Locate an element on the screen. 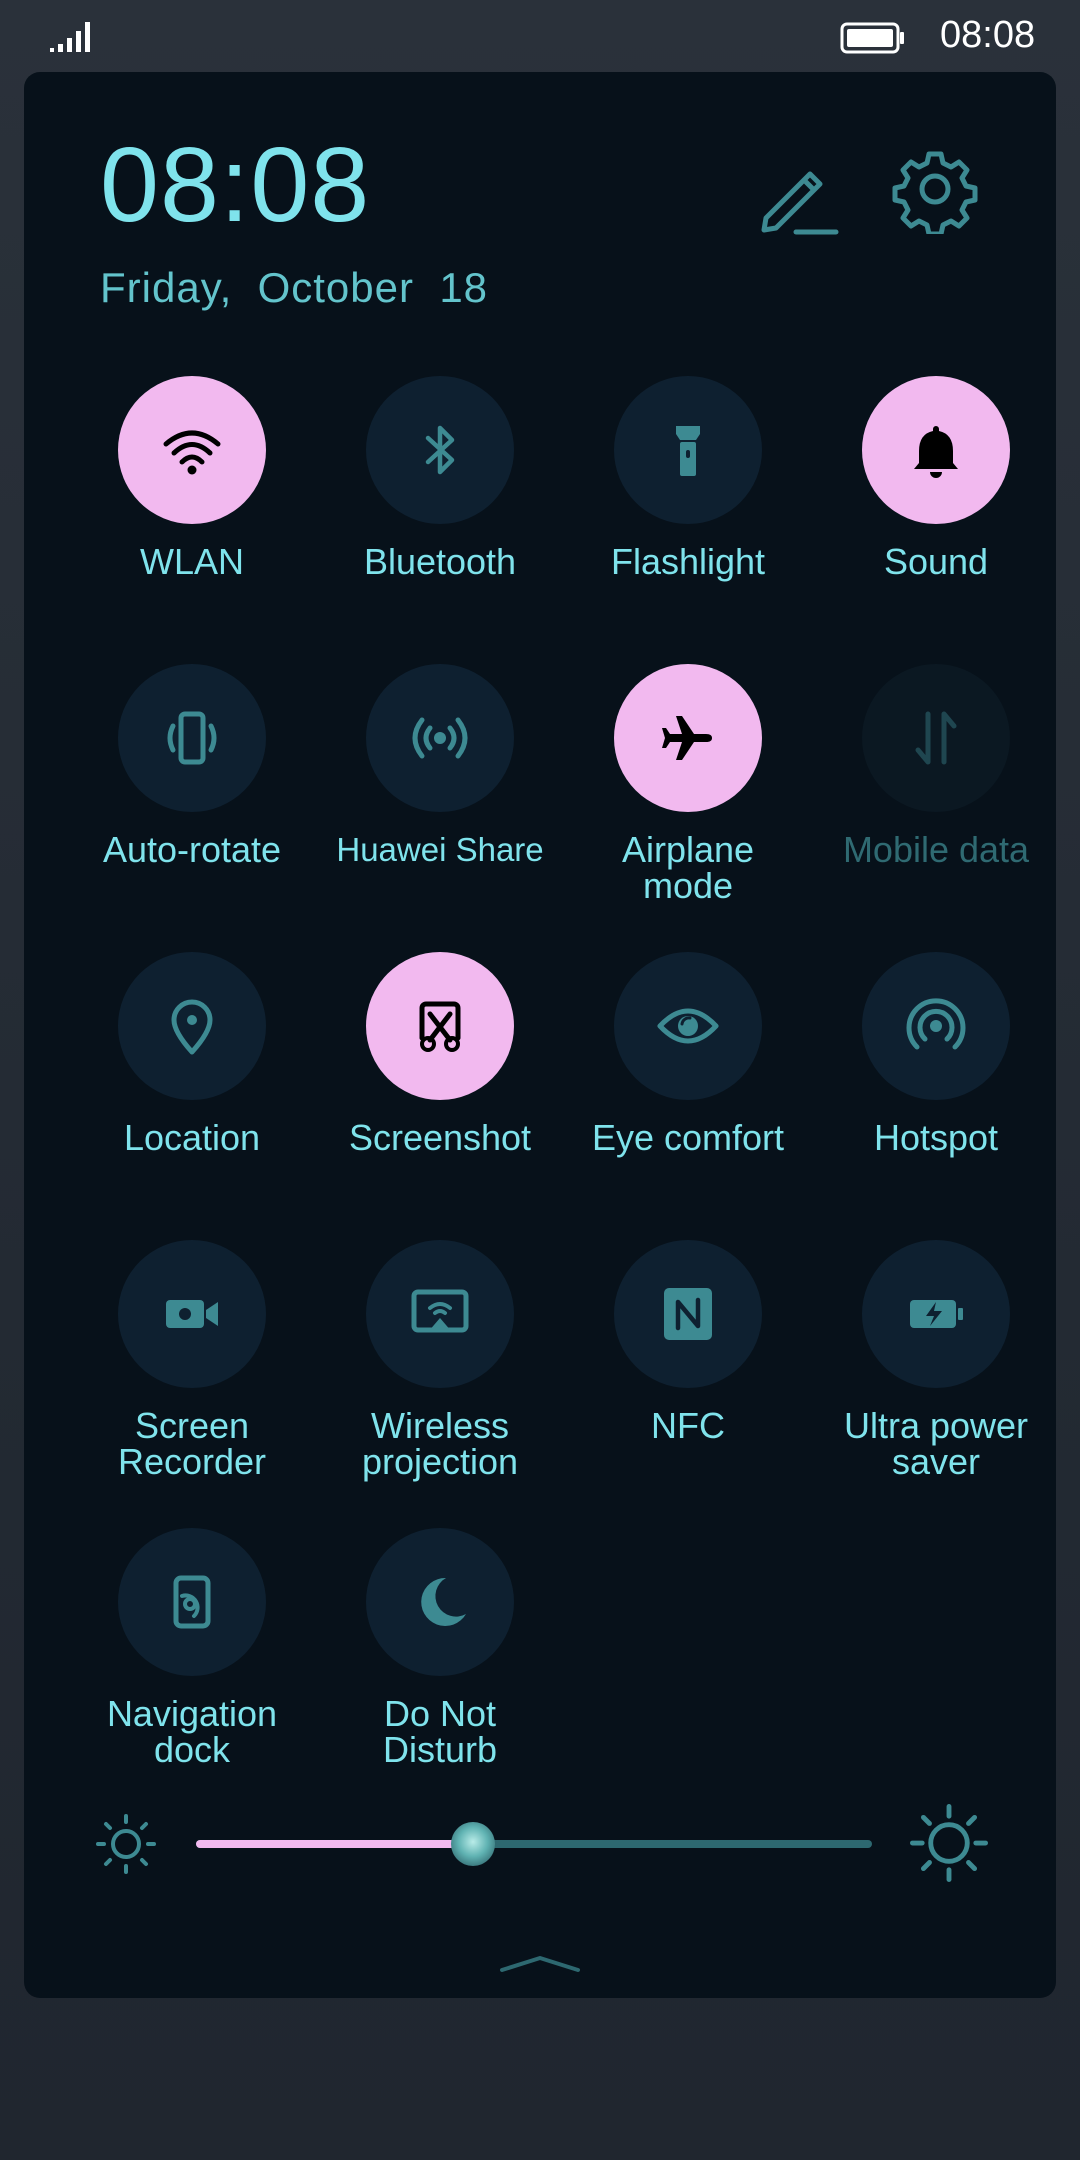  tile-hotspot: Hotspot is located at coordinates (936, 1082).